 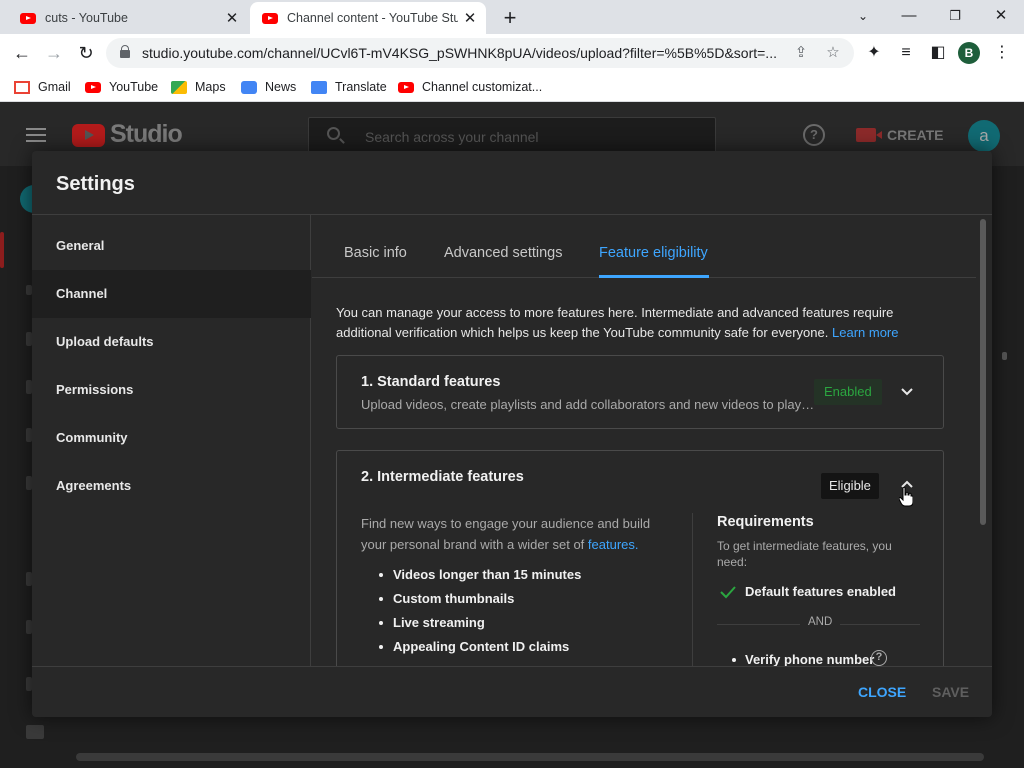 I want to click on active-tab-indicator, so click(x=654, y=276).